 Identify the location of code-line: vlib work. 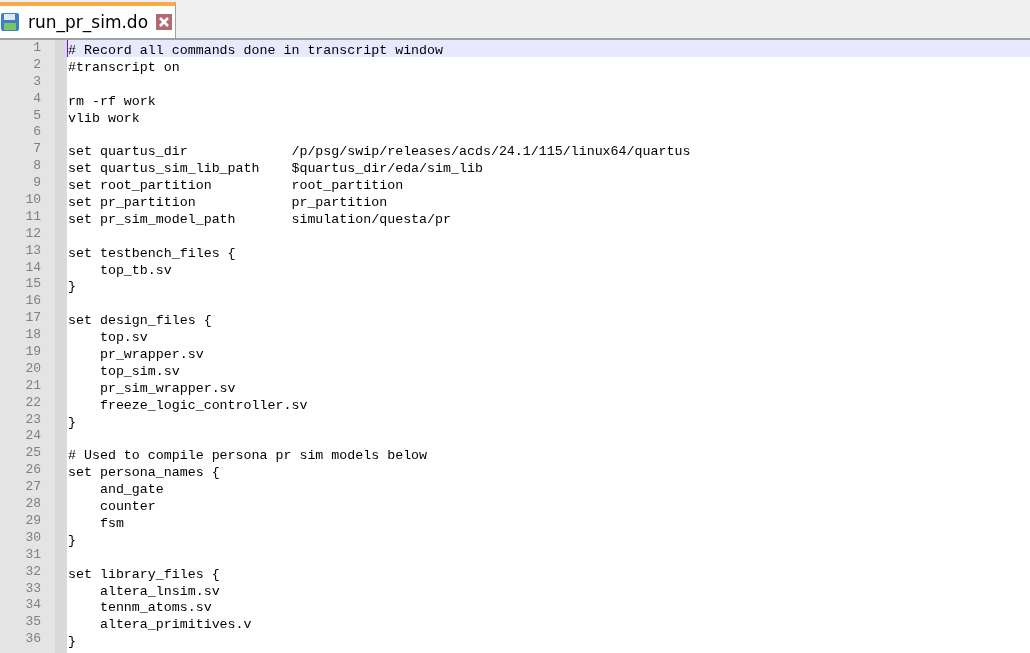
(104, 118).